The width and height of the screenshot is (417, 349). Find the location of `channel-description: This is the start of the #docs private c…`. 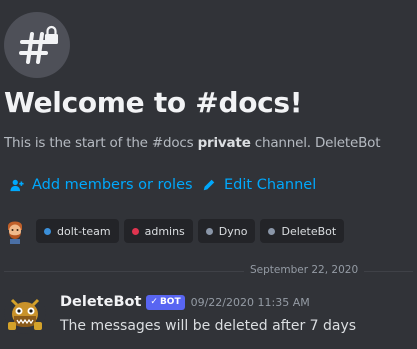

channel-description: This is the start of the #docs private c… is located at coordinates (192, 143).